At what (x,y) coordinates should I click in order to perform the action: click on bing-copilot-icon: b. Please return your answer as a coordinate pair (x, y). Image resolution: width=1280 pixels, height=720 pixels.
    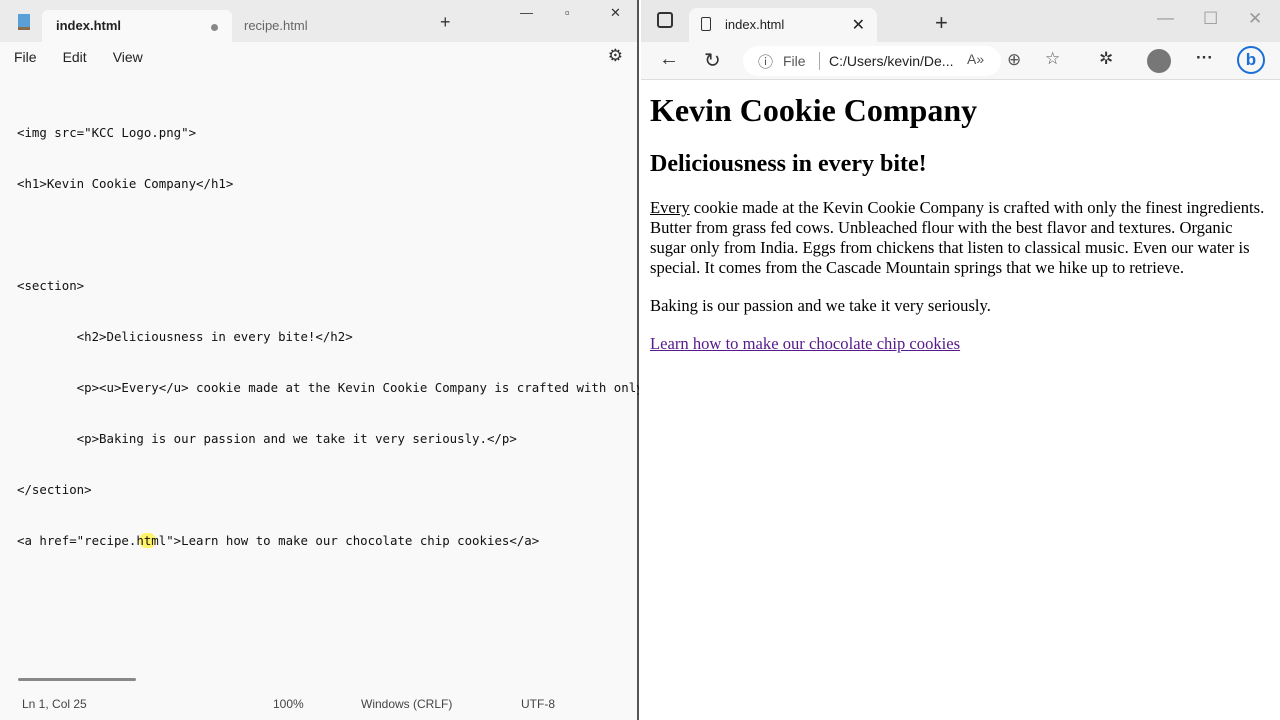
    Looking at the image, I should click on (1251, 60).